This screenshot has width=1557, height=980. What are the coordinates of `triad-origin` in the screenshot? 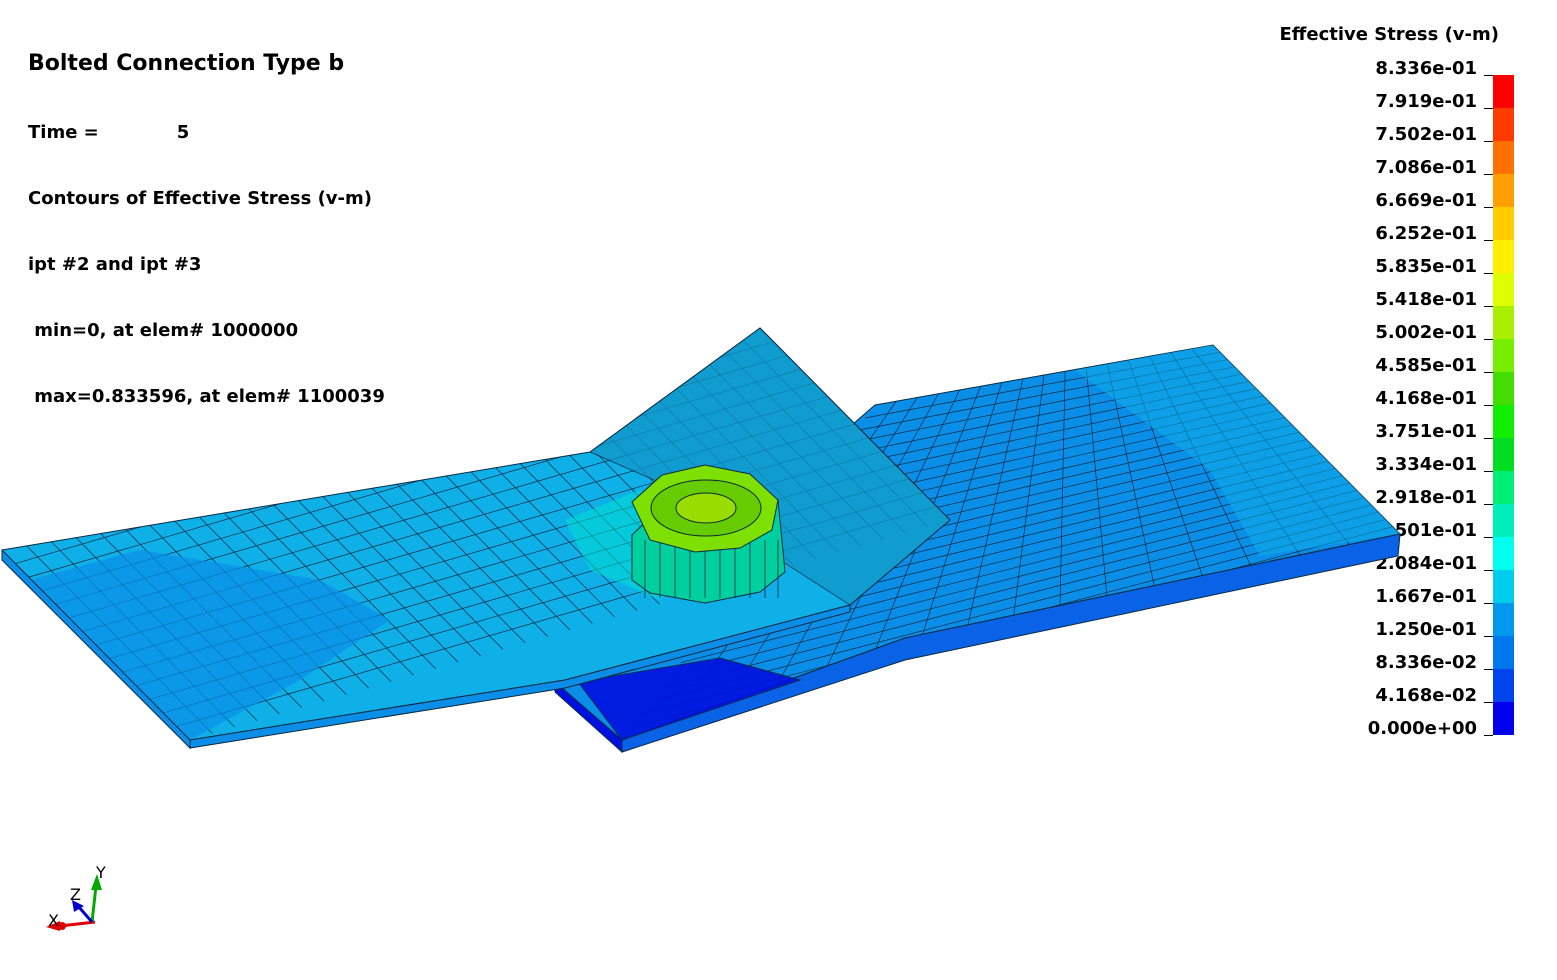 It's located at (62, 926).